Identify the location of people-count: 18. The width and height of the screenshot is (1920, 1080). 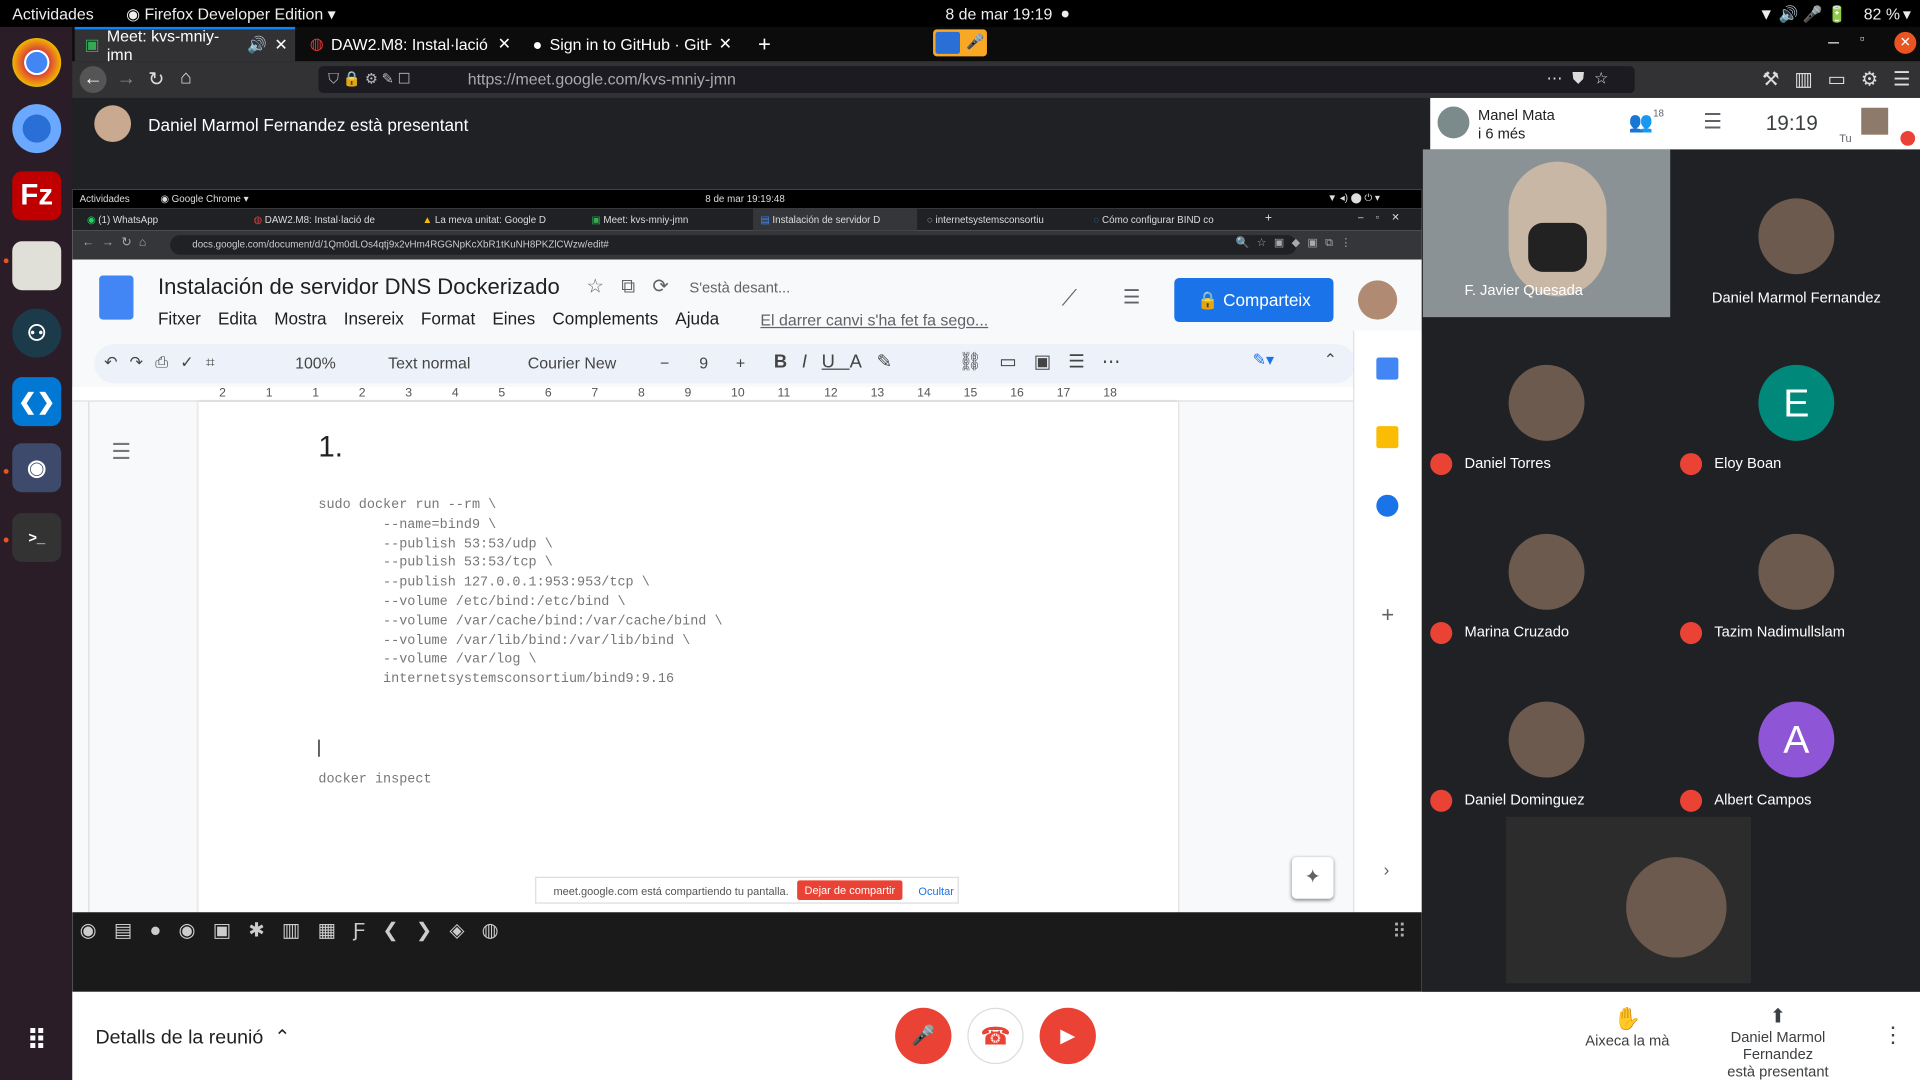
(1658, 113).